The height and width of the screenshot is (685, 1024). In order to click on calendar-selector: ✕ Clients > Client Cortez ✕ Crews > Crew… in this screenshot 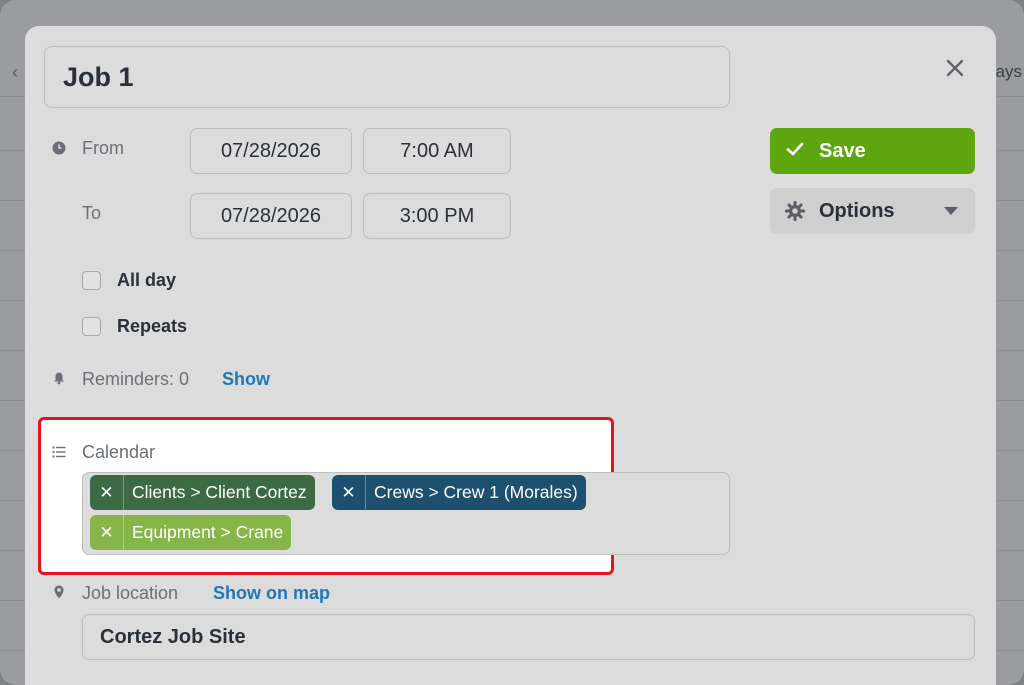, I will do `click(406, 513)`.